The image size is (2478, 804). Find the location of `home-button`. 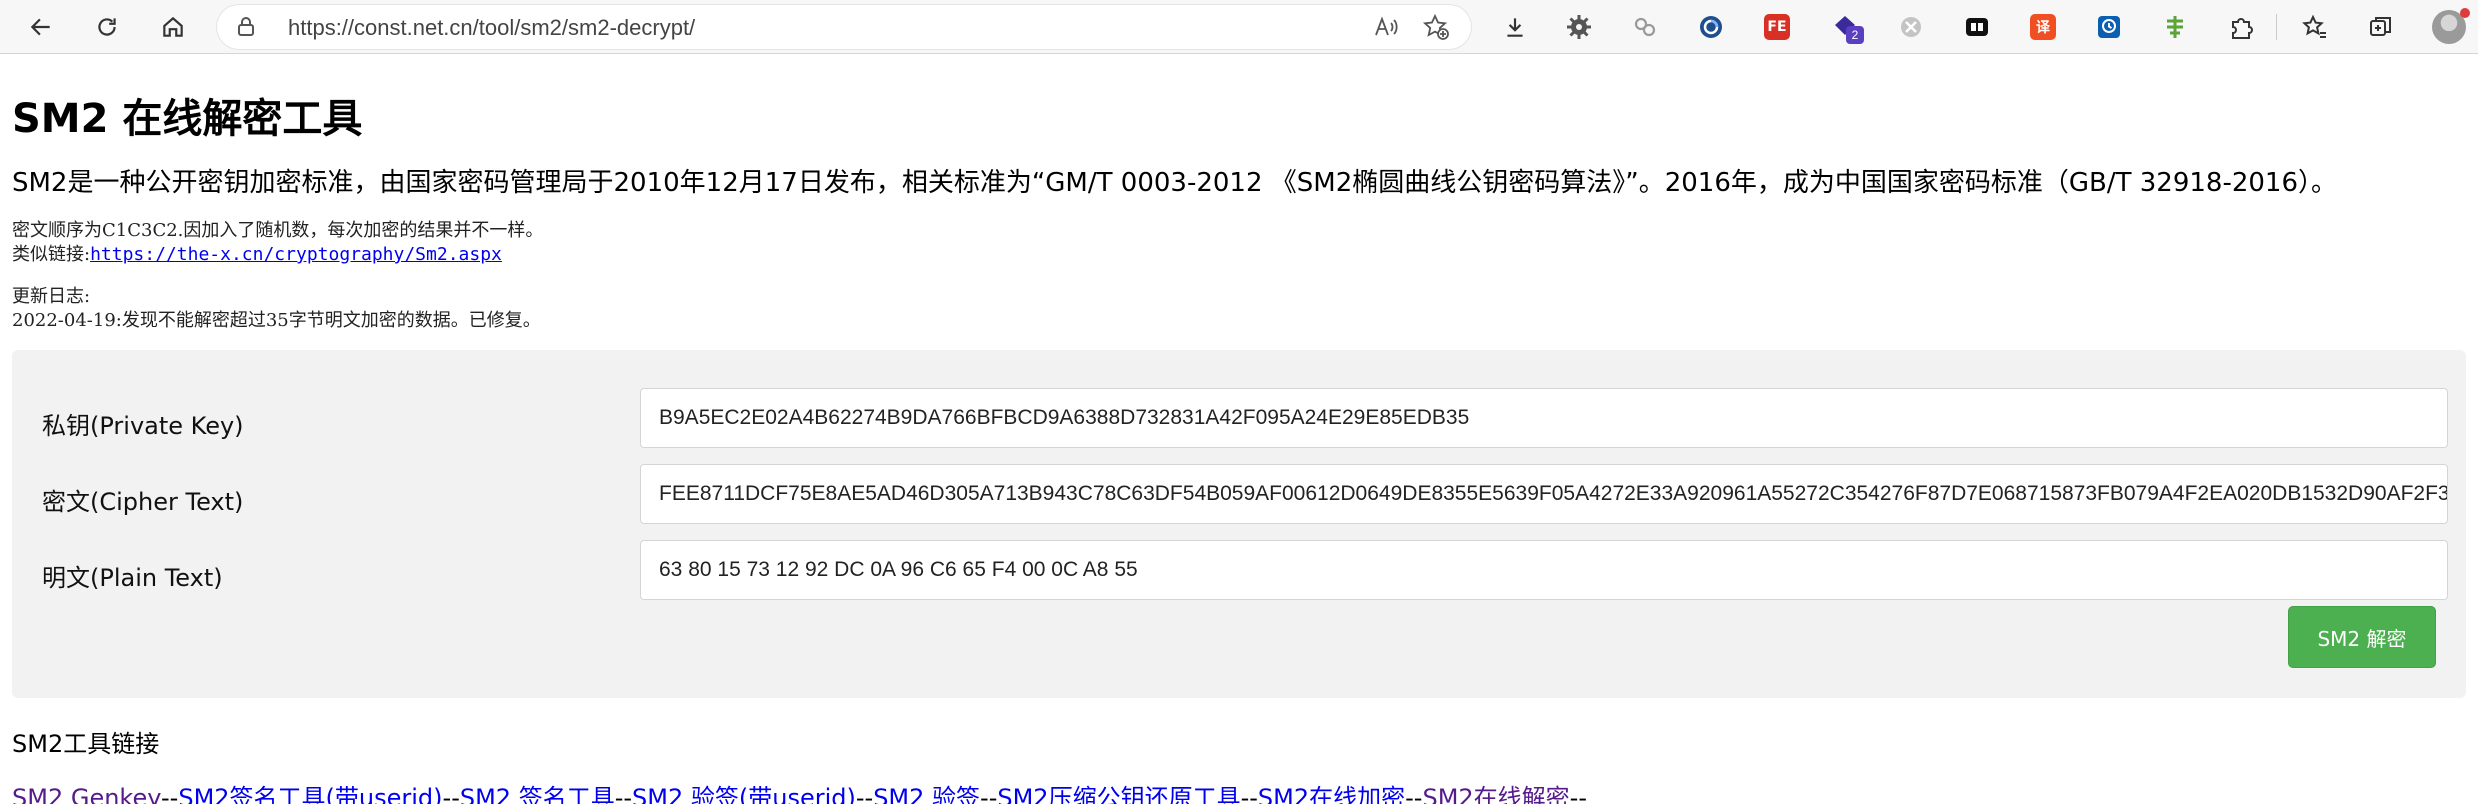

home-button is located at coordinates (173, 27).